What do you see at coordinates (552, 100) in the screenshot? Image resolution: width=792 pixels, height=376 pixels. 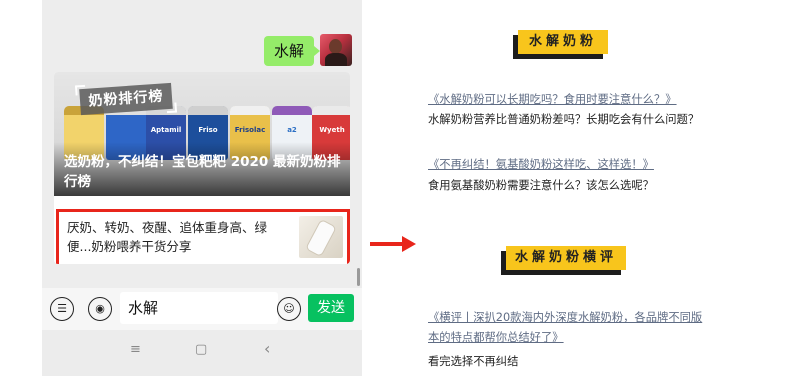 I see `article-link: 《水解奶粉可以长期吃吗？食用时要注意什么？》` at bounding box center [552, 100].